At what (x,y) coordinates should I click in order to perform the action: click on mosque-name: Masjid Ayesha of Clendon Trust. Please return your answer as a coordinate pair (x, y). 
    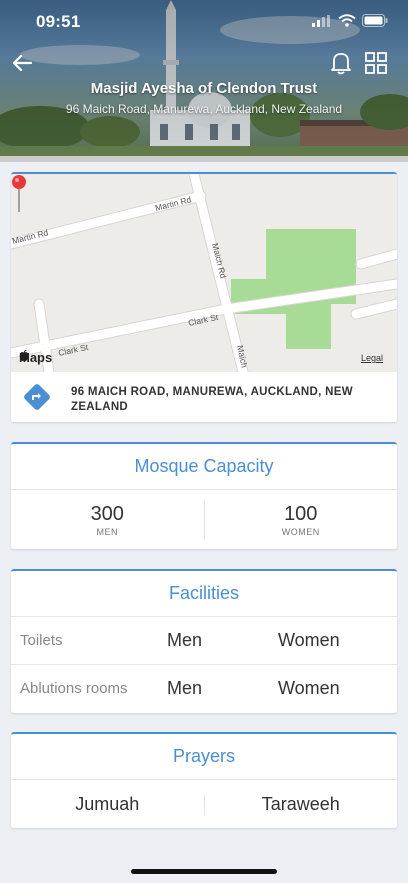
    Looking at the image, I should click on (204, 88).